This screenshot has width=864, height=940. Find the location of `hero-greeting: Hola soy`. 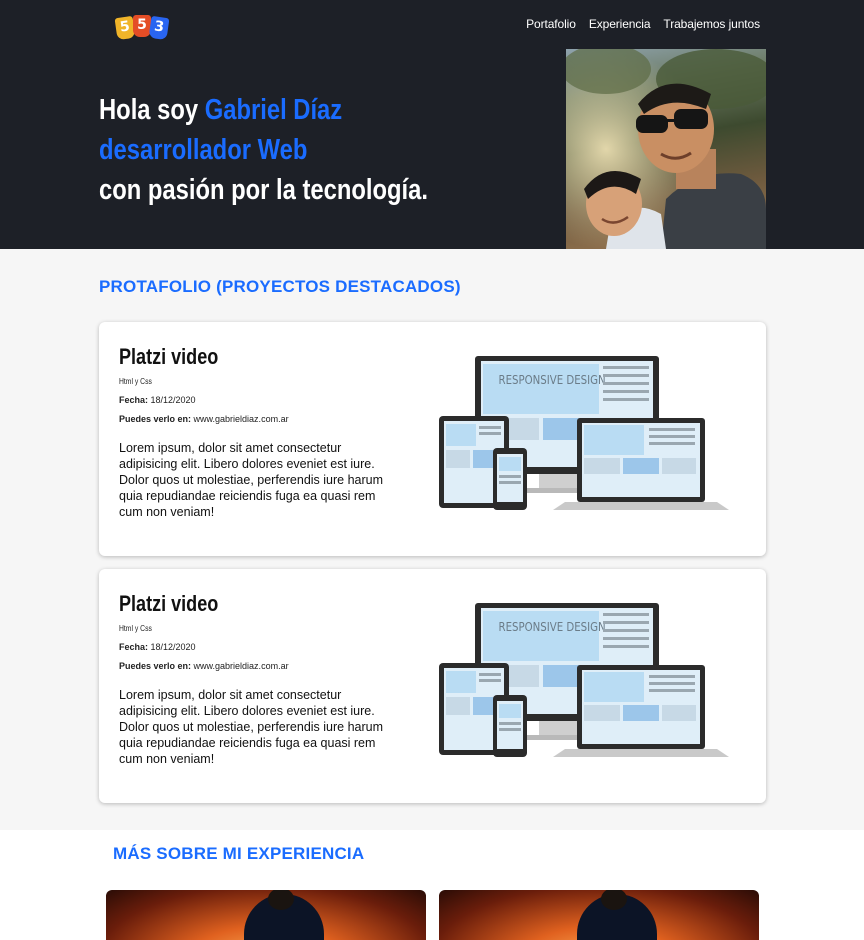

hero-greeting: Hola soy is located at coordinates (152, 110).